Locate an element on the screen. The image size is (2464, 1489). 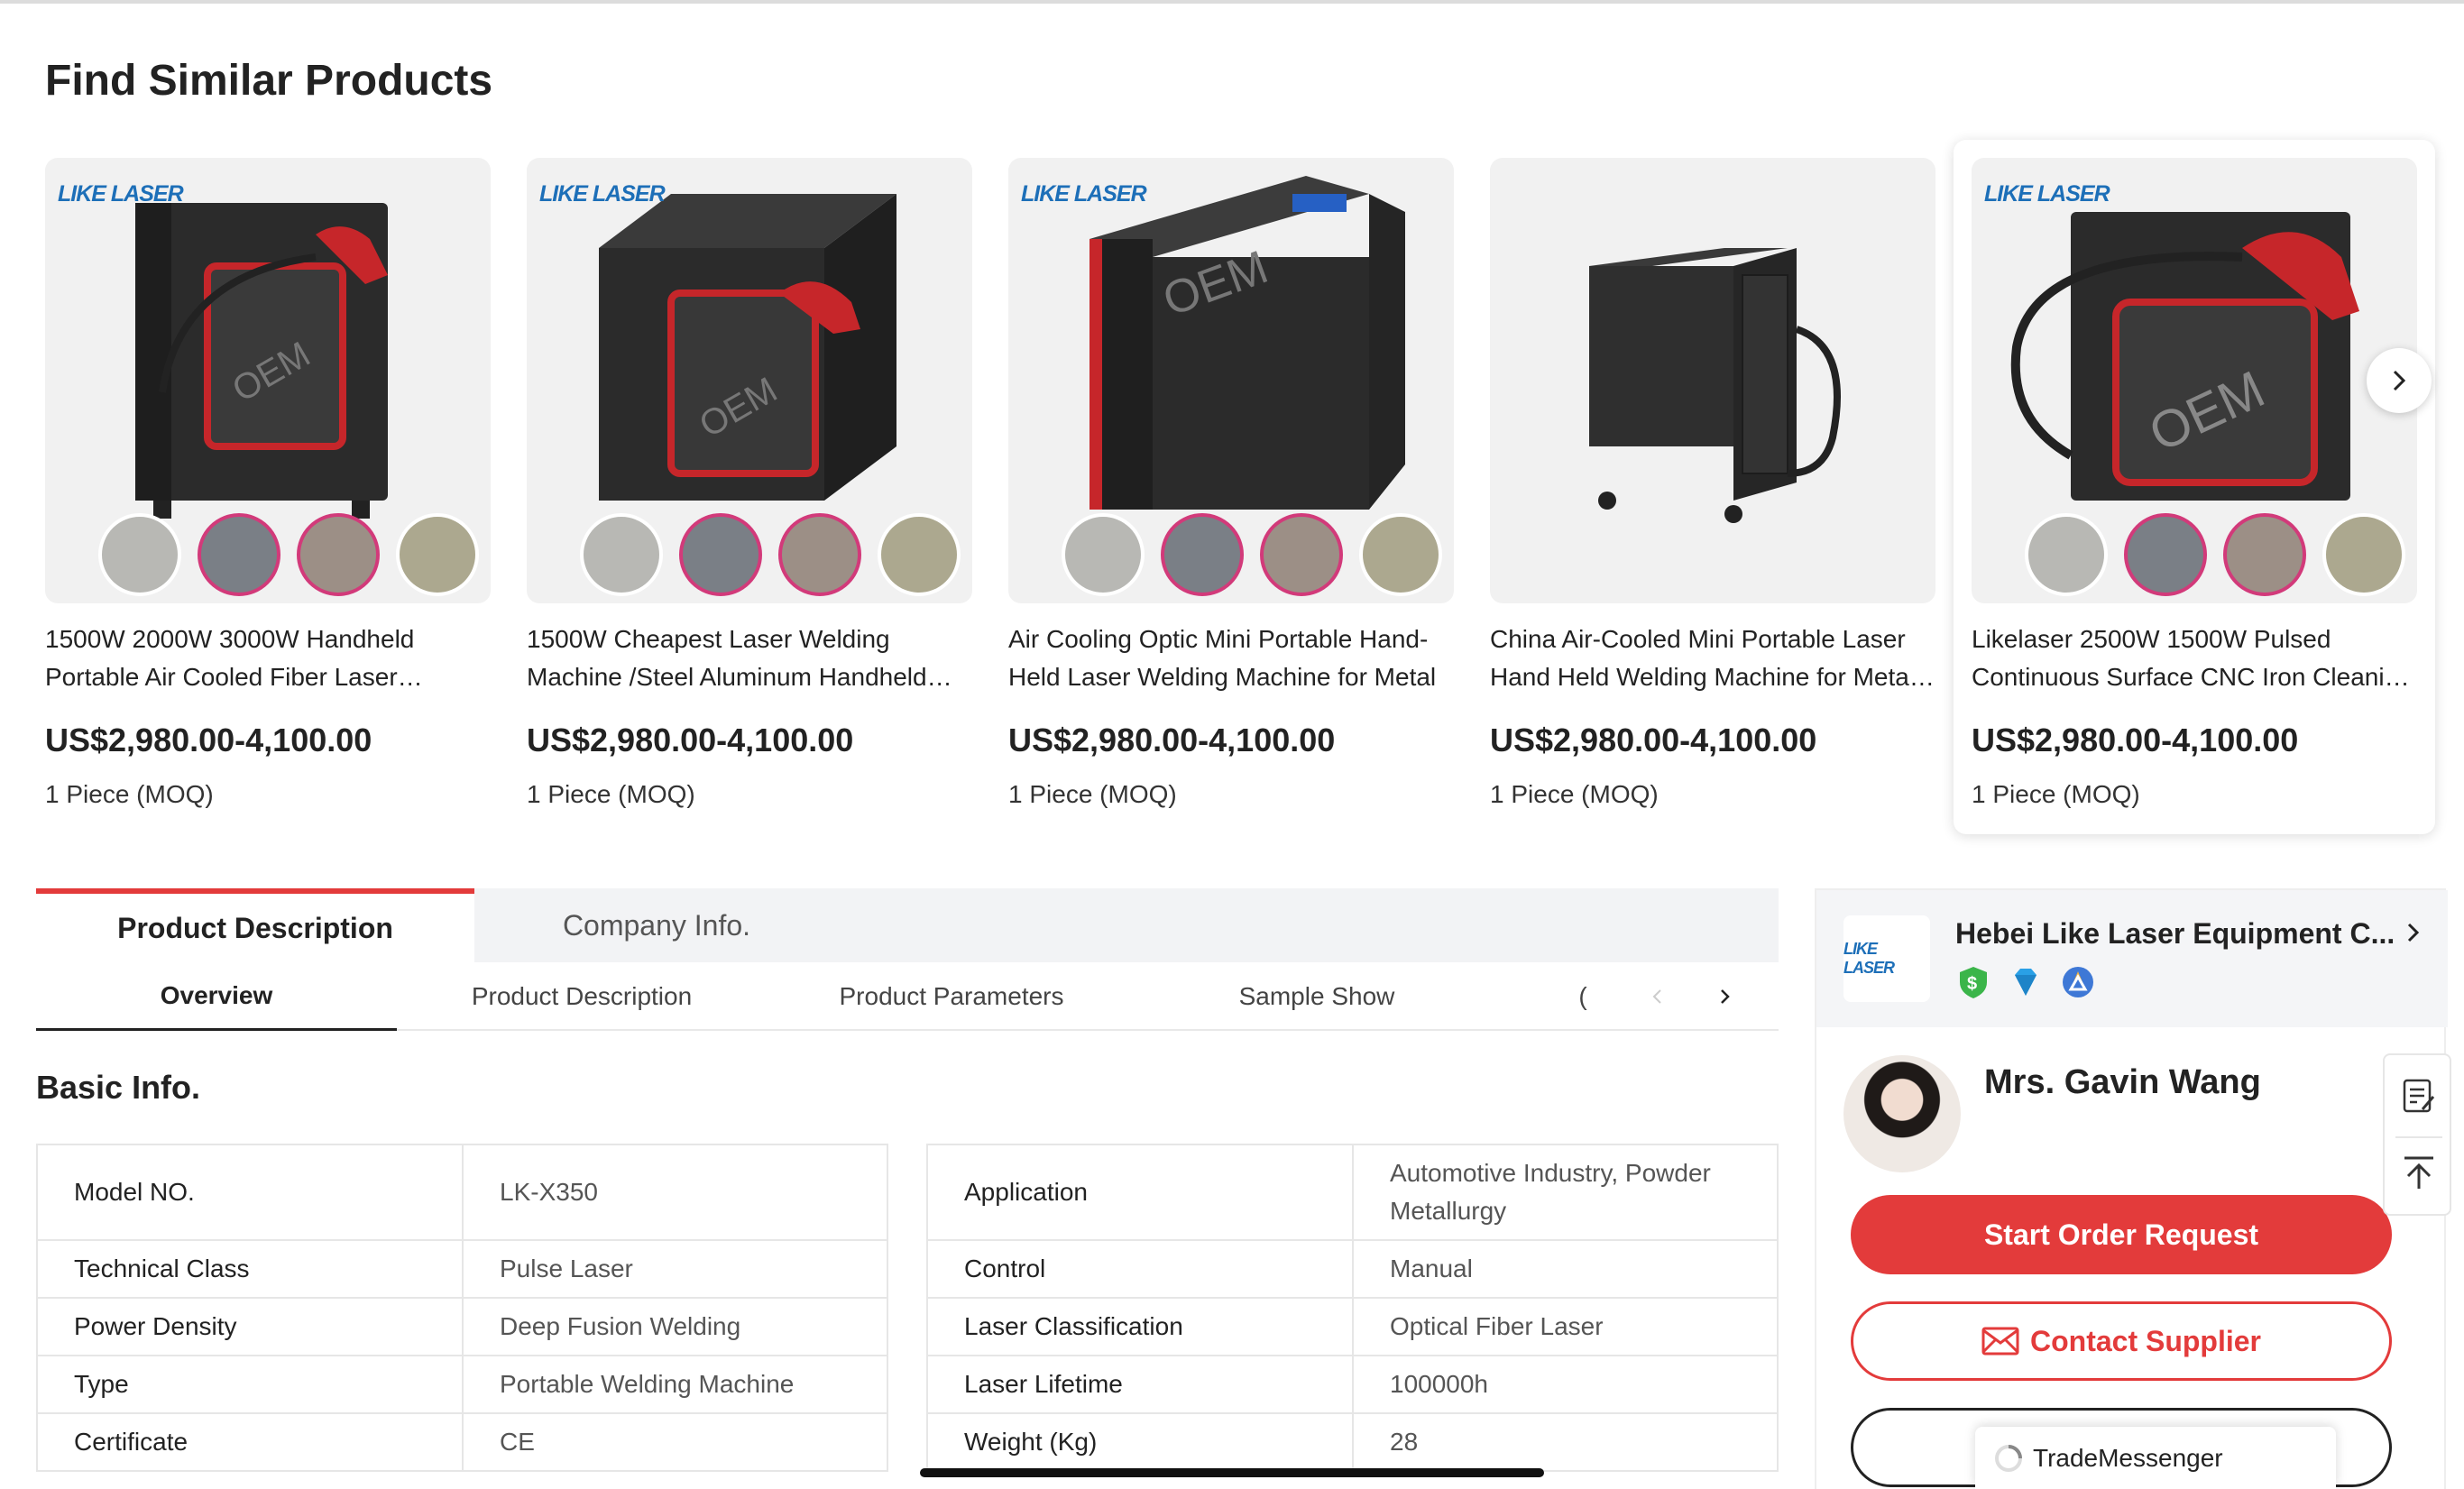
table-row: Technical Class Pulse Laser is located at coordinates (462, 1269).